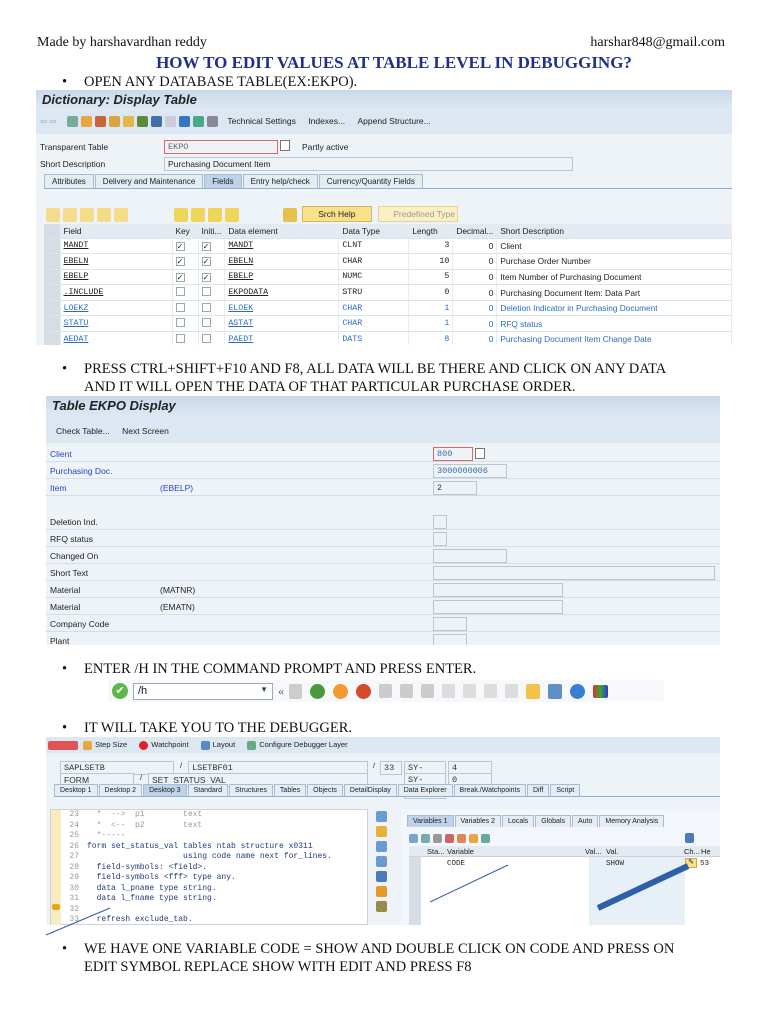  I want to click on cut-icon, so click(53, 214).